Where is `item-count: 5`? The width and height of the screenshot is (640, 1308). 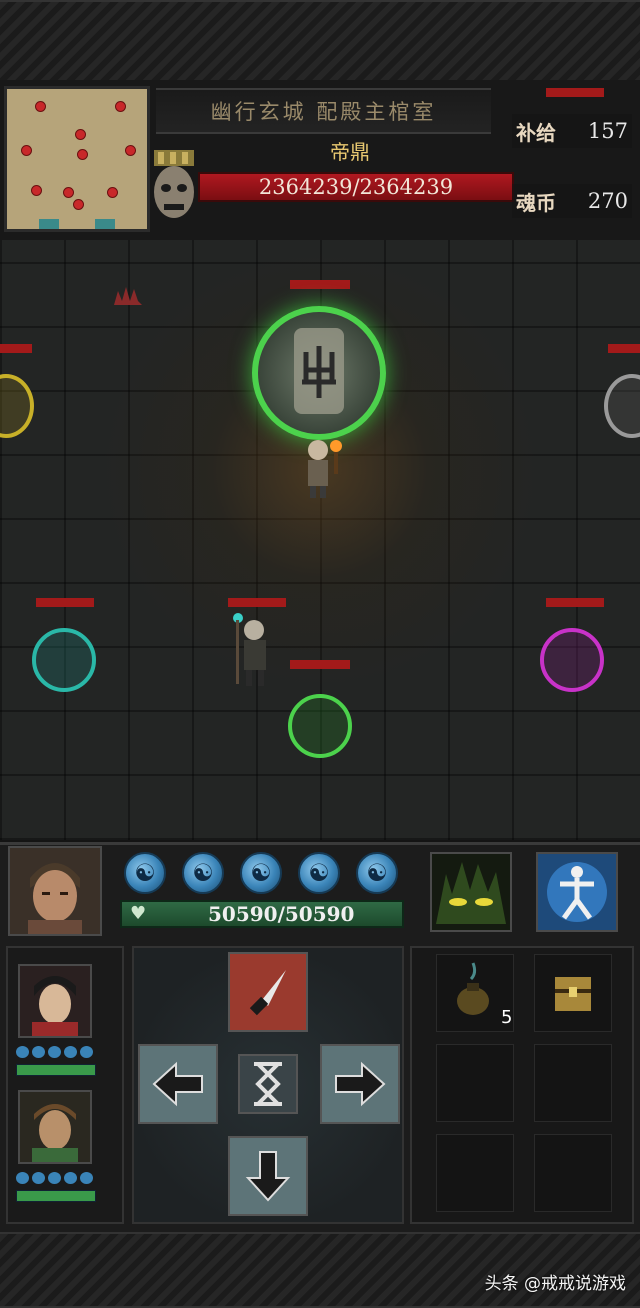
item-count: 5 is located at coordinates (507, 1017).